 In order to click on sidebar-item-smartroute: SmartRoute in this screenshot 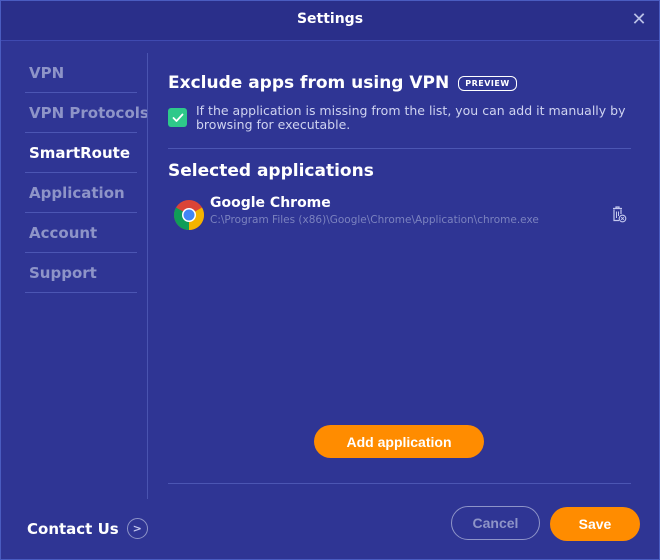, I will do `click(81, 153)`.